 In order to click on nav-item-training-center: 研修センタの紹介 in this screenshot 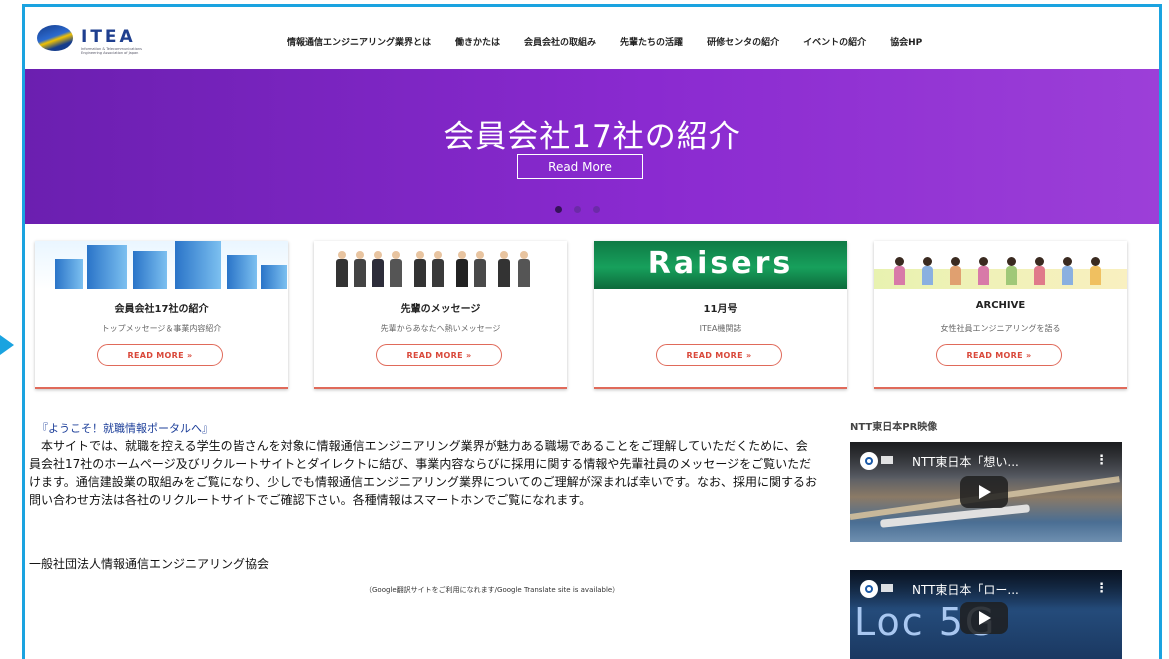, I will do `click(743, 41)`.